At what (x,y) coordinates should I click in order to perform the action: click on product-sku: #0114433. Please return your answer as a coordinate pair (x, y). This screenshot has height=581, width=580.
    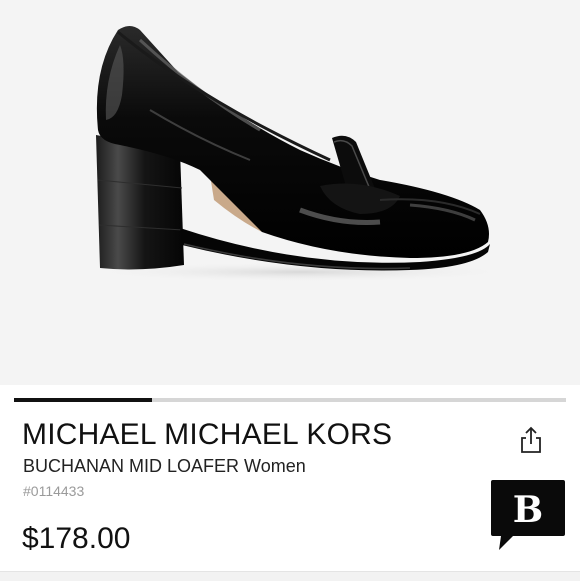
    Looking at the image, I should click on (54, 491).